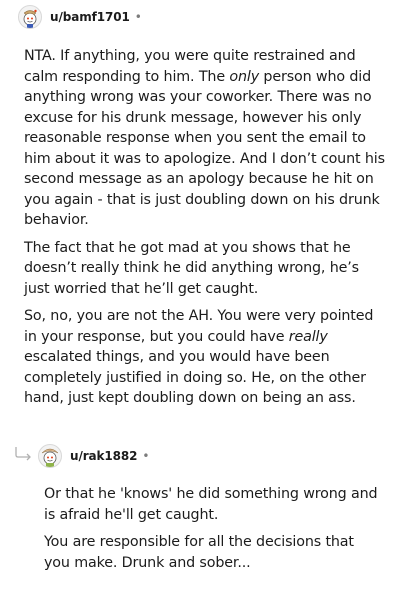 Image resolution: width=400 pixels, height=597 pixels. What do you see at coordinates (104, 456) in the screenshot?
I see `username: u/rak1882` at bounding box center [104, 456].